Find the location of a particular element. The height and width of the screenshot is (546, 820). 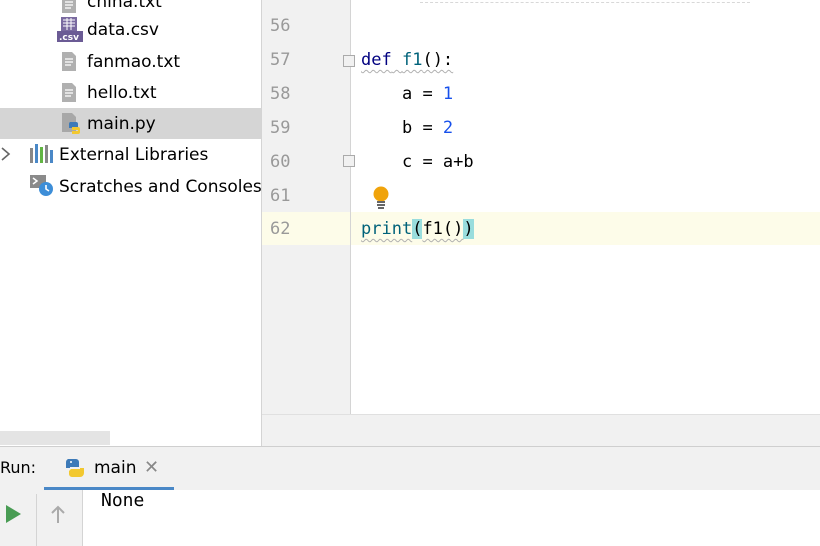

tree-item-scratches-and-consoles: Scratches and Consoles is located at coordinates (130, 186).